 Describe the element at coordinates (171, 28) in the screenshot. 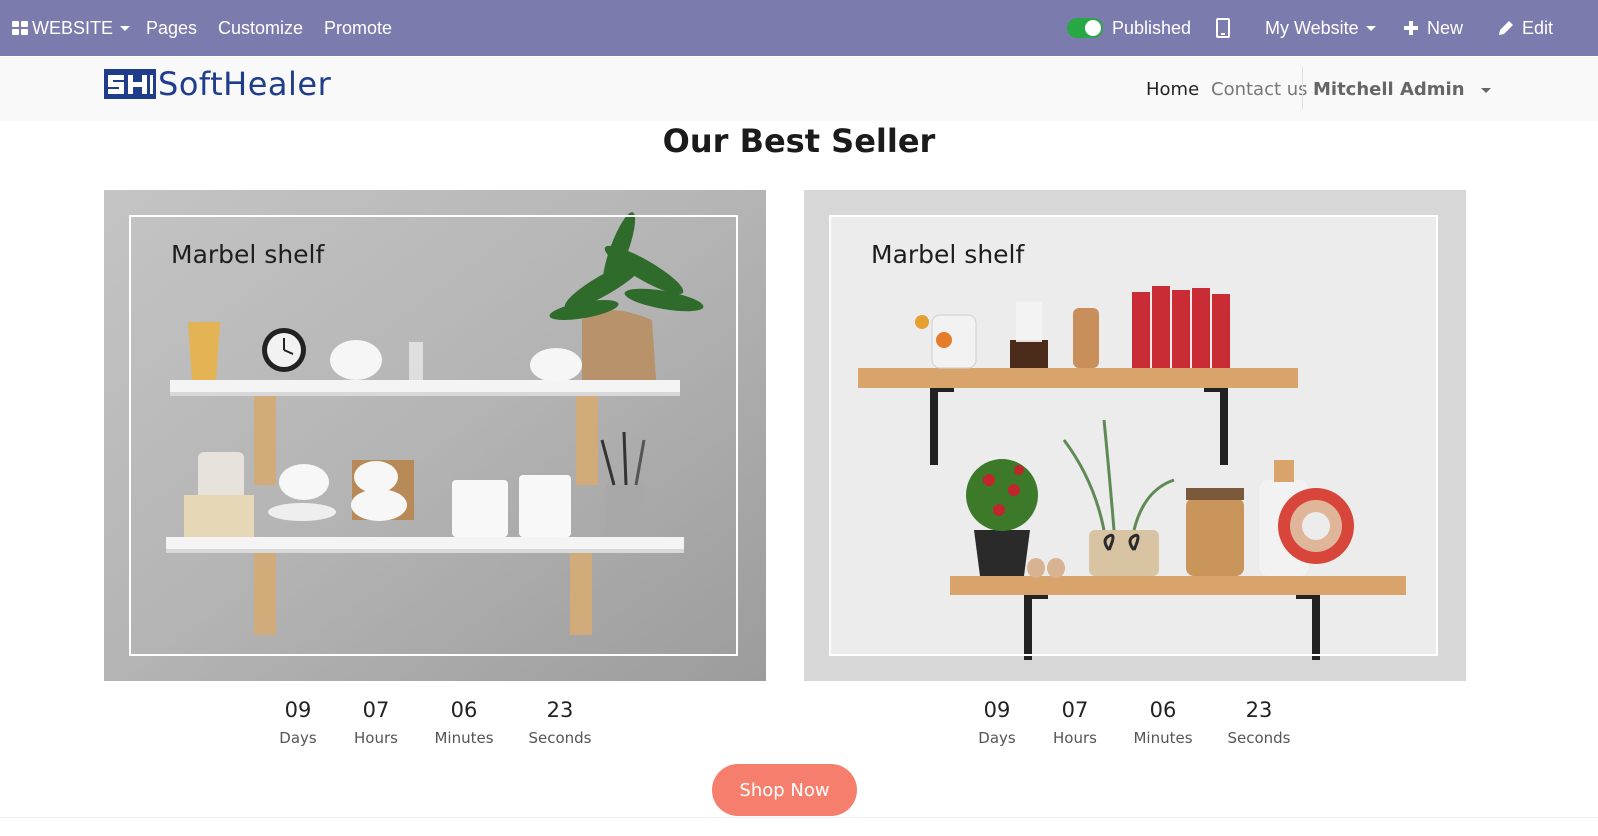

I see `pages-menu: Pages` at that location.